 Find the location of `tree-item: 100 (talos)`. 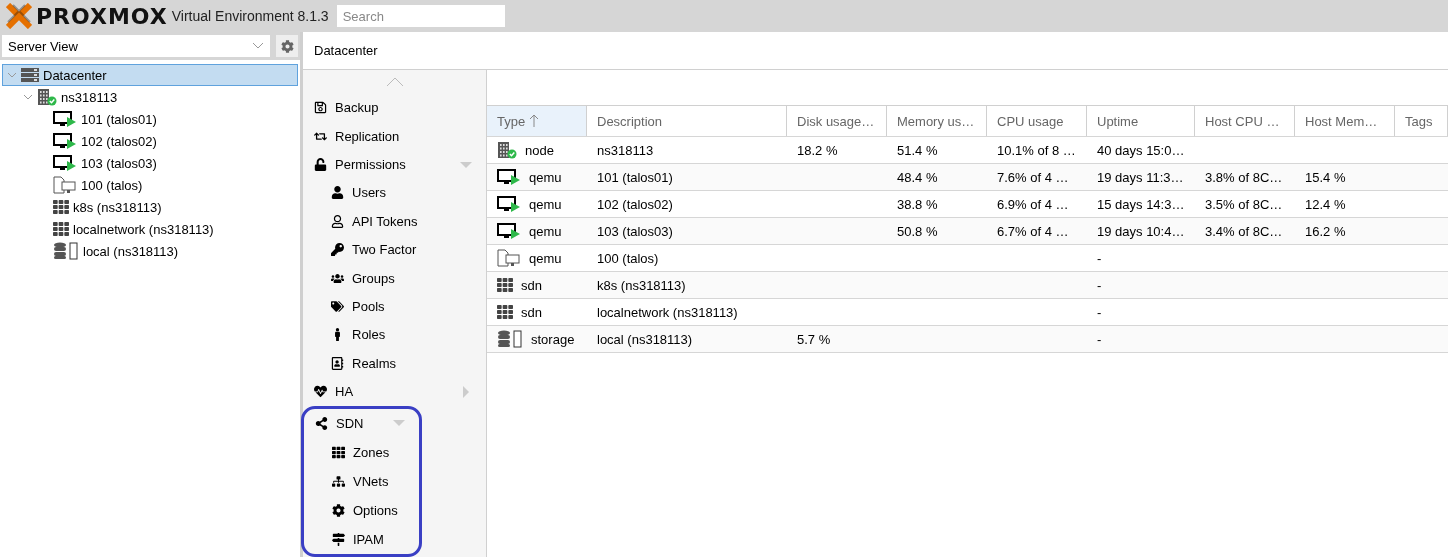

tree-item: 100 (talos) is located at coordinates (150, 185).